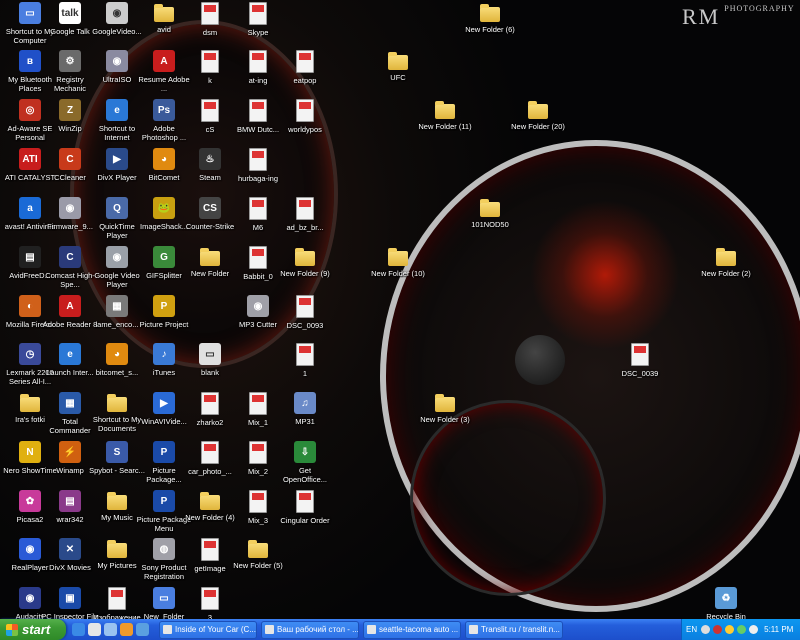 The width and height of the screenshot is (800, 640). What do you see at coordinates (70, 354) in the screenshot?
I see `launch-internet-icon: e` at bounding box center [70, 354].